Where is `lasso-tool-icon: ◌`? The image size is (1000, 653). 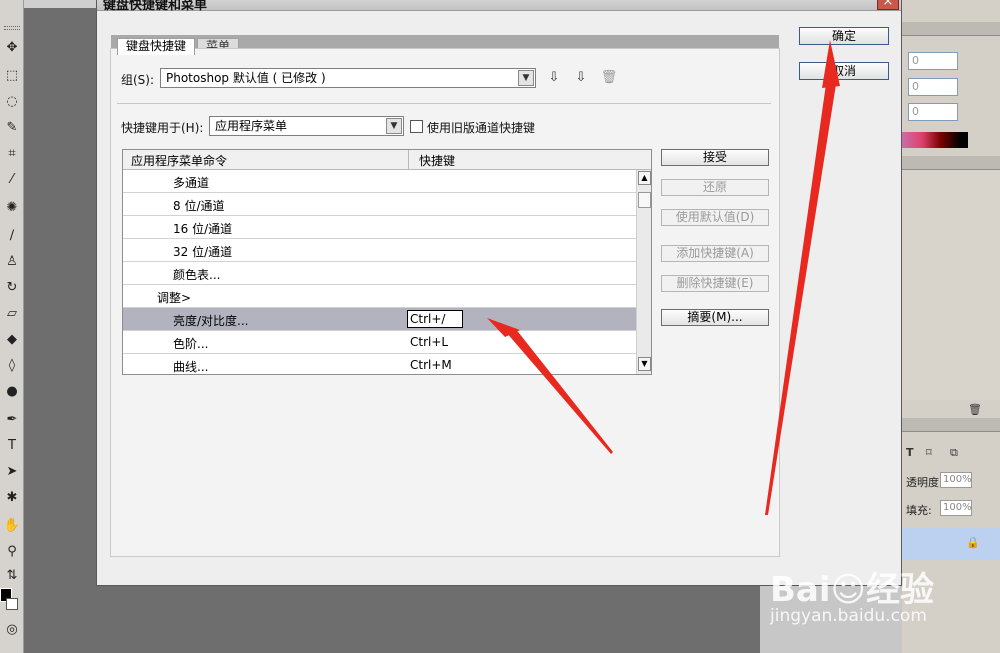 lasso-tool-icon: ◌ is located at coordinates (12, 102).